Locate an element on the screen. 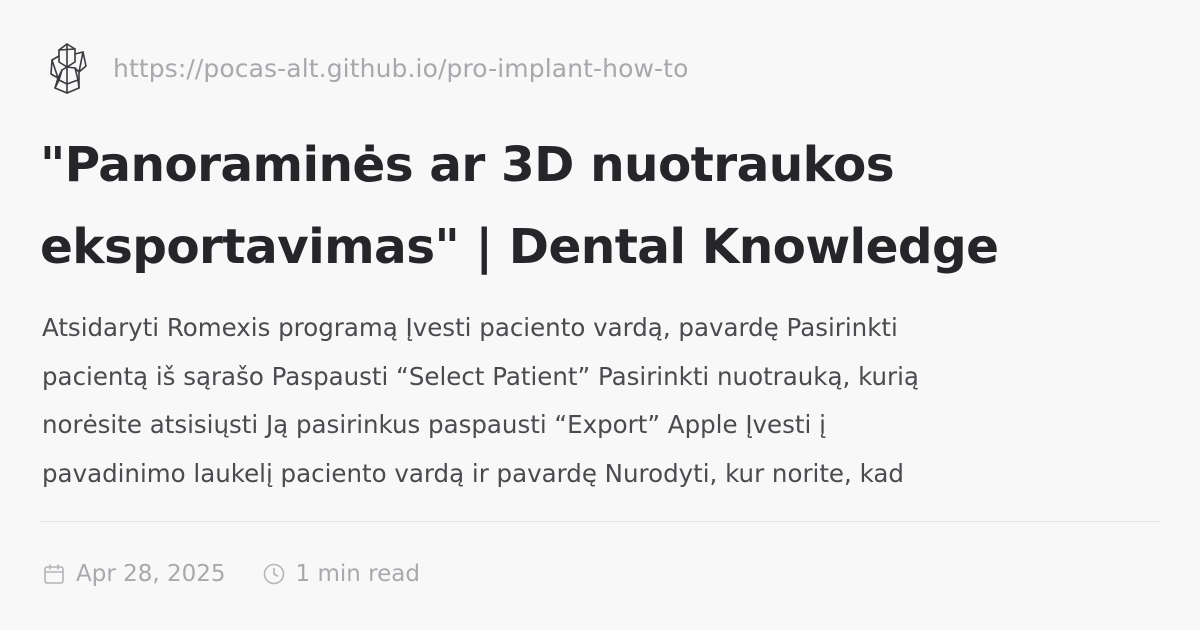 This screenshot has height=630, width=1200. read-time: 1 min read is located at coordinates (341, 574).